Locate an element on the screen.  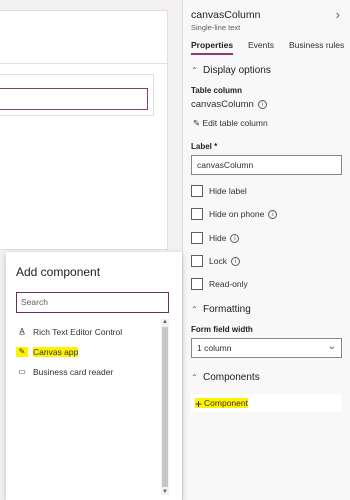
scrollbar: ▲ ▼ is located at coordinates (165, 407).